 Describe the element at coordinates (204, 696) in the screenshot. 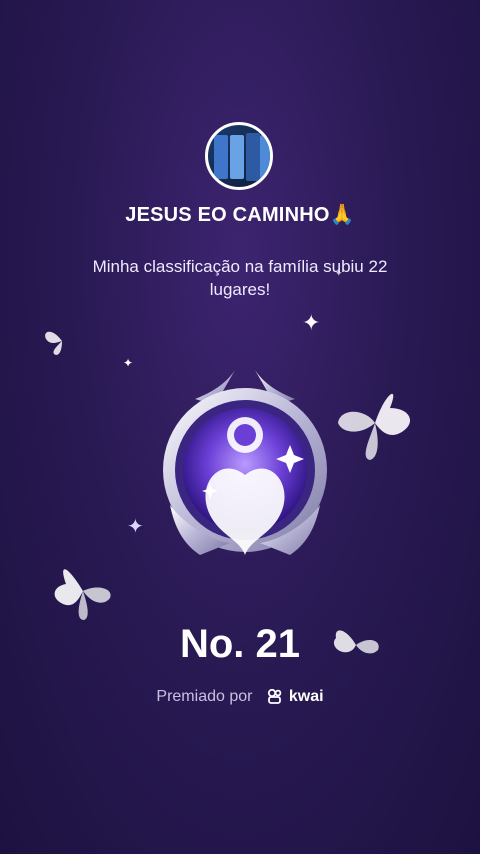

I see `award-prefix: Premiado por` at that location.